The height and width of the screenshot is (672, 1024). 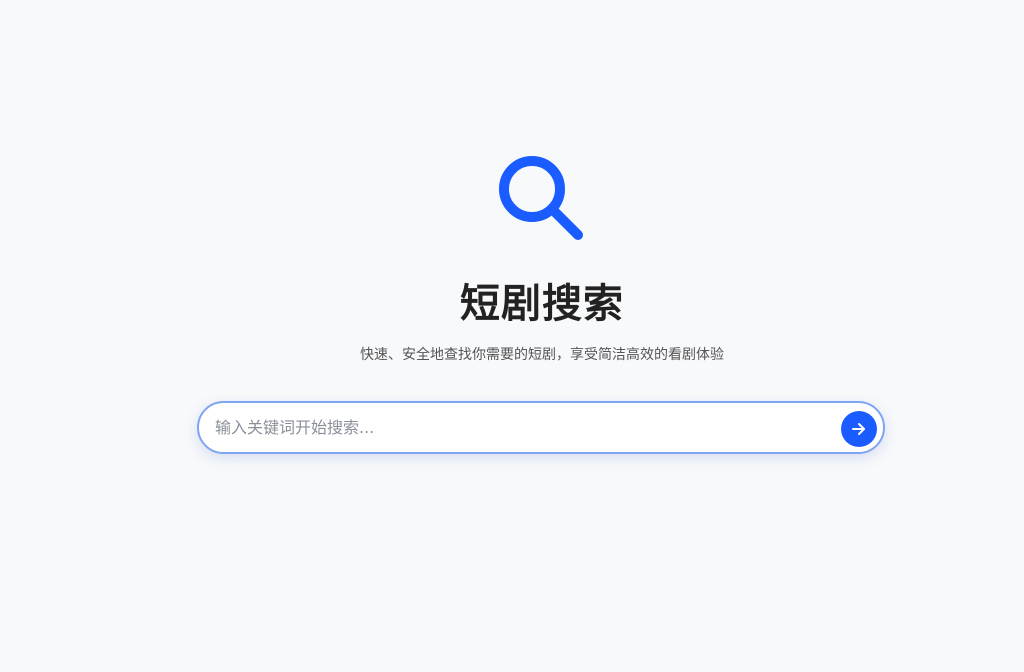 I want to click on arrow-right-icon, so click(x=858, y=429).